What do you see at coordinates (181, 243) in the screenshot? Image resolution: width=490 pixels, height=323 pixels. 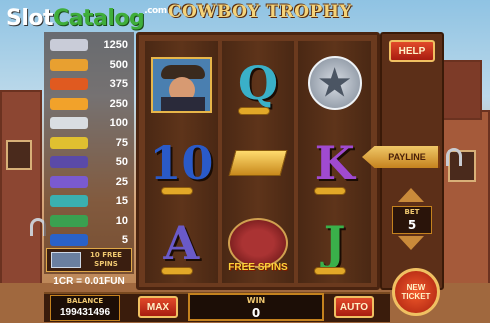 I see `symbol-letter: A` at bounding box center [181, 243].